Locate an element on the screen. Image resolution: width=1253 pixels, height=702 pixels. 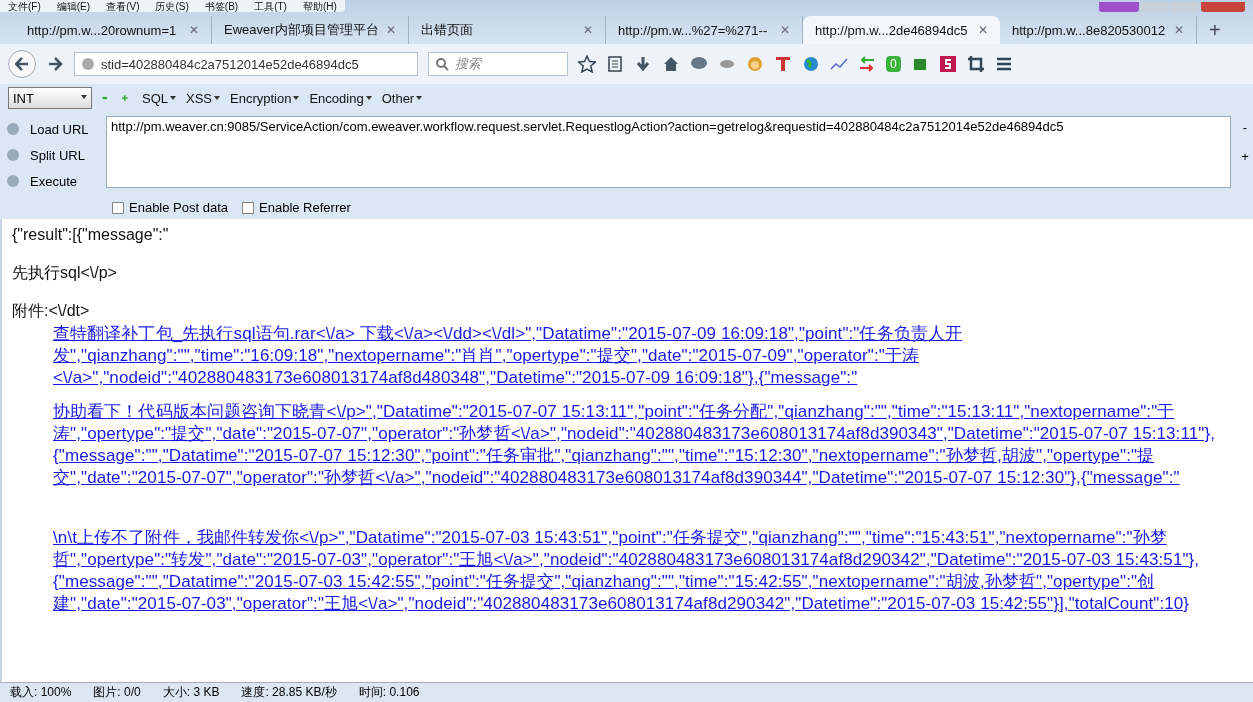
menu-item: 历史(S) is located at coordinates (172, 7).